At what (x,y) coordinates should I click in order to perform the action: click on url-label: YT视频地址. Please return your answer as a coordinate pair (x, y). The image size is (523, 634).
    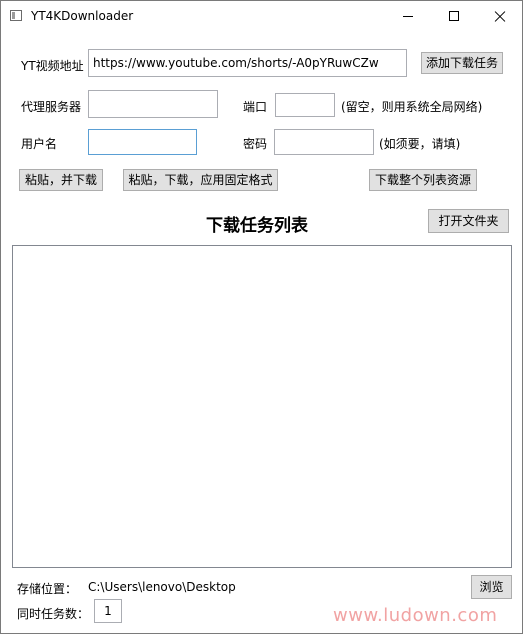
    Looking at the image, I should click on (52, 66).